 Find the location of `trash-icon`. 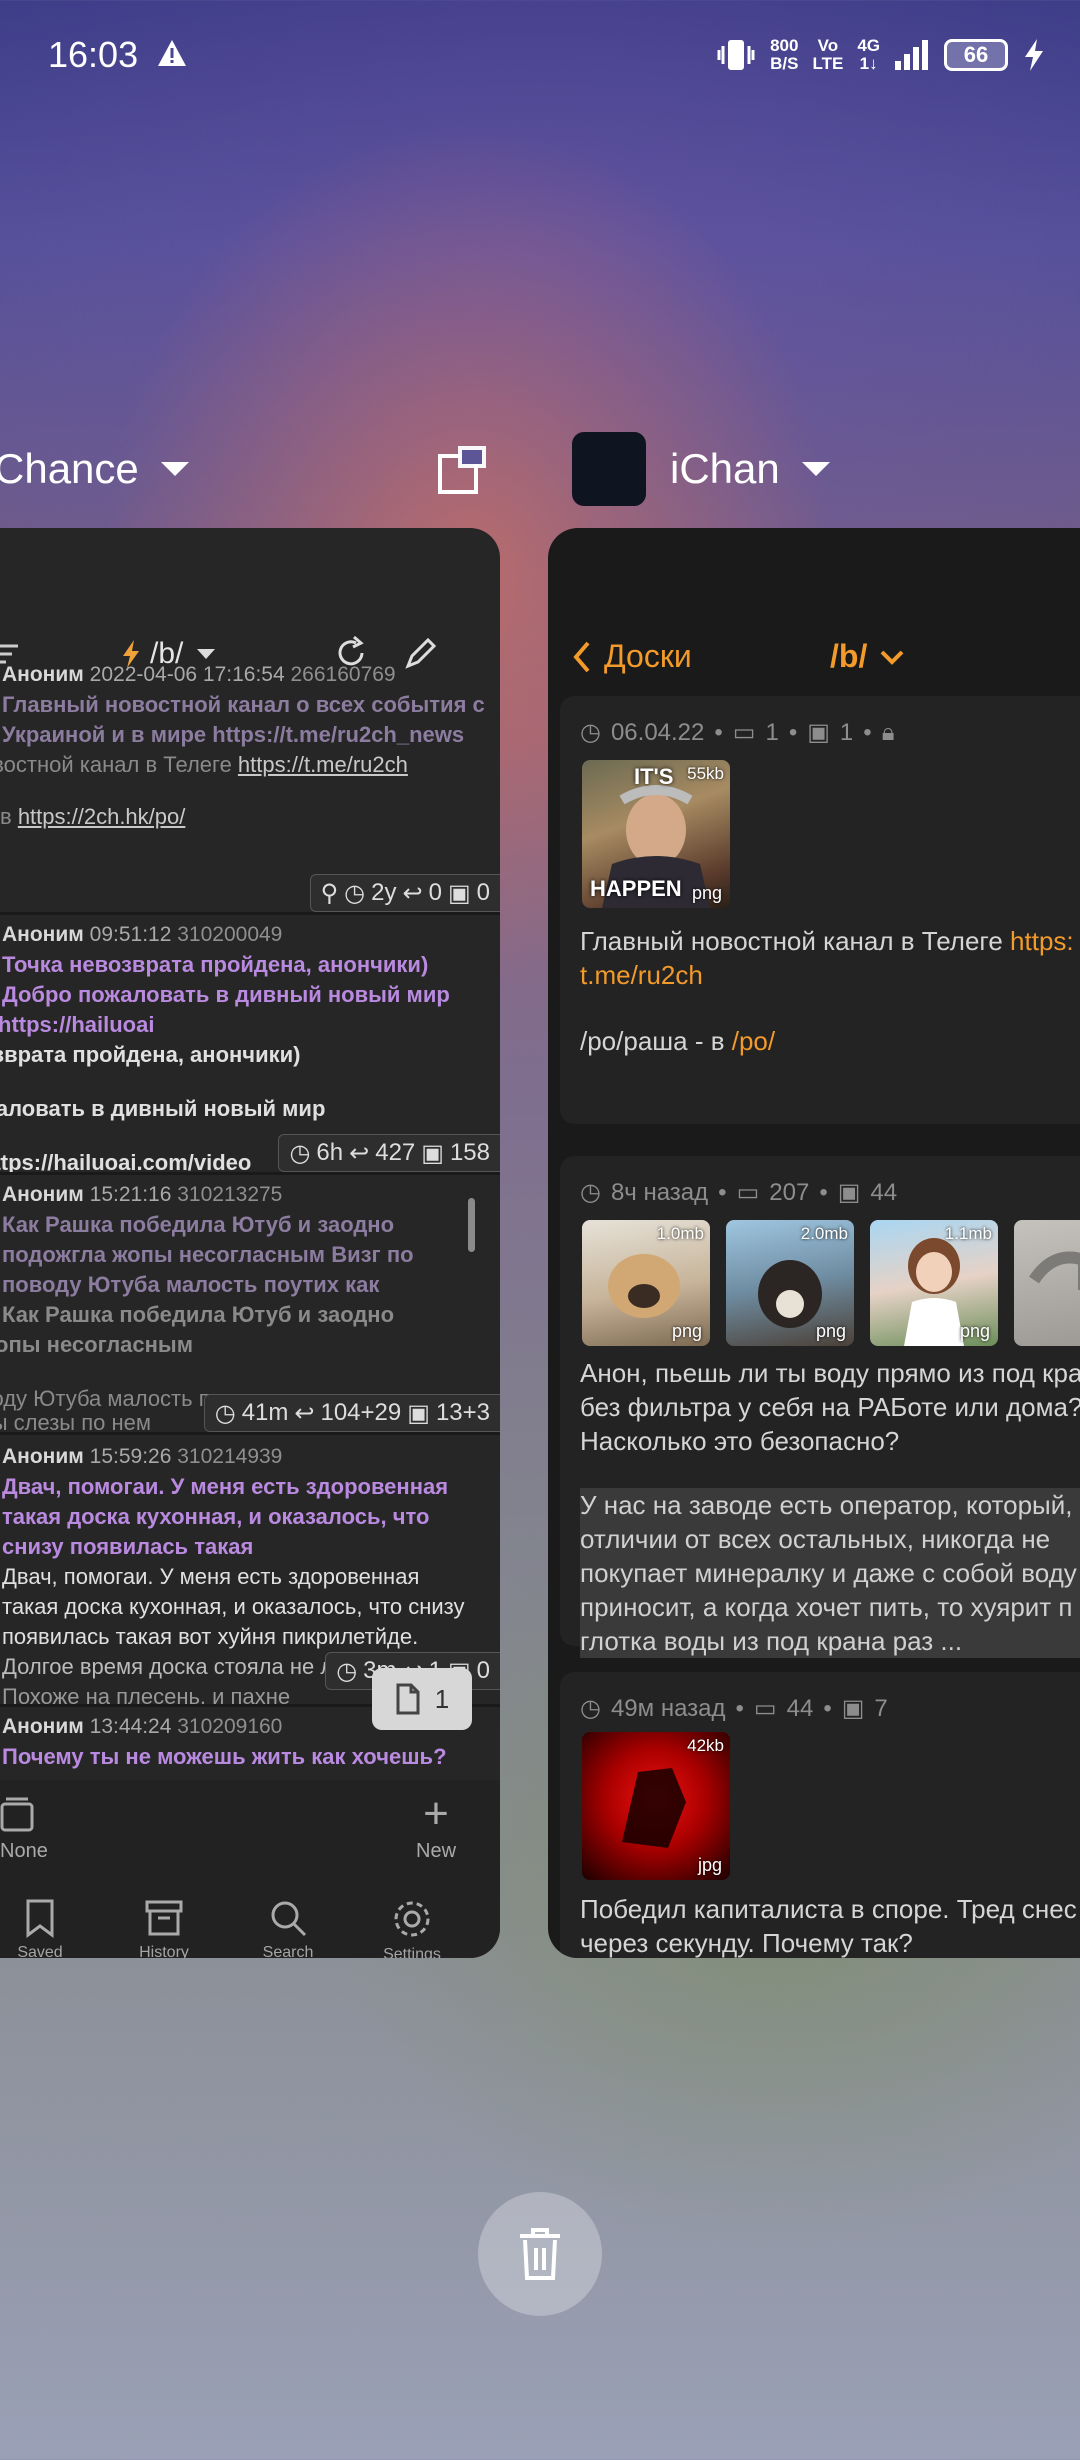

trash-icon is located at coordinates (540, 2254).